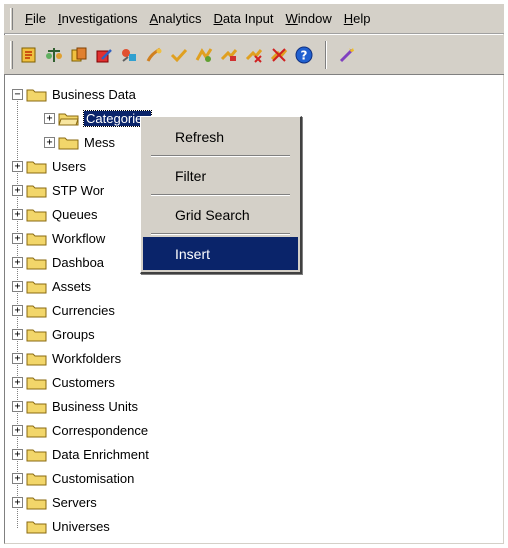  What do you see at coordinates (252, 406) in the screenshot?
I see `tree-item: + Business Units` at bounding box center [252, 406].